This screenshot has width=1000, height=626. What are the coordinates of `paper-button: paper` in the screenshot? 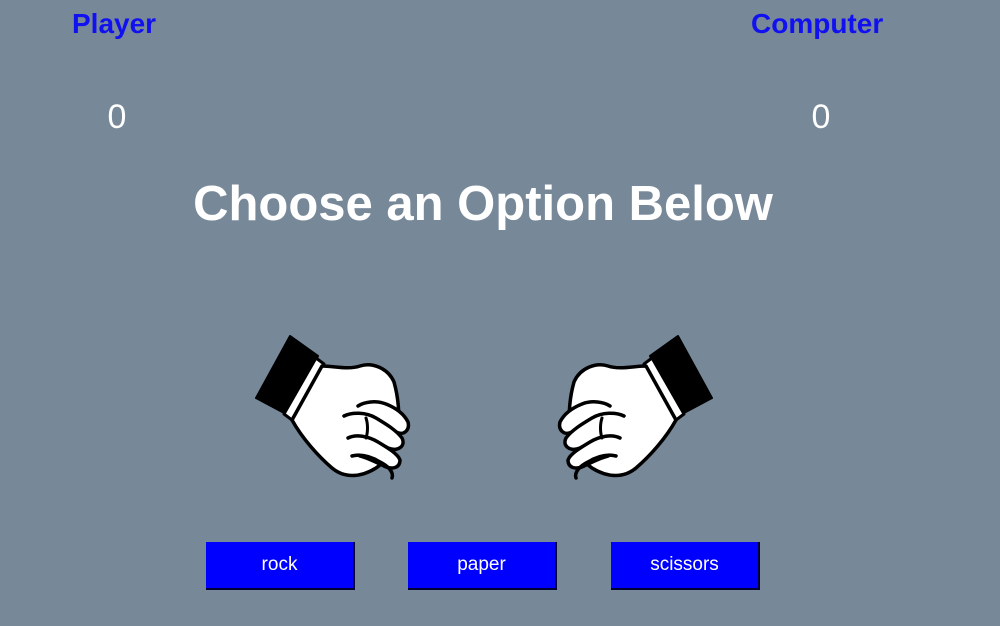 It's located at (482, 566).